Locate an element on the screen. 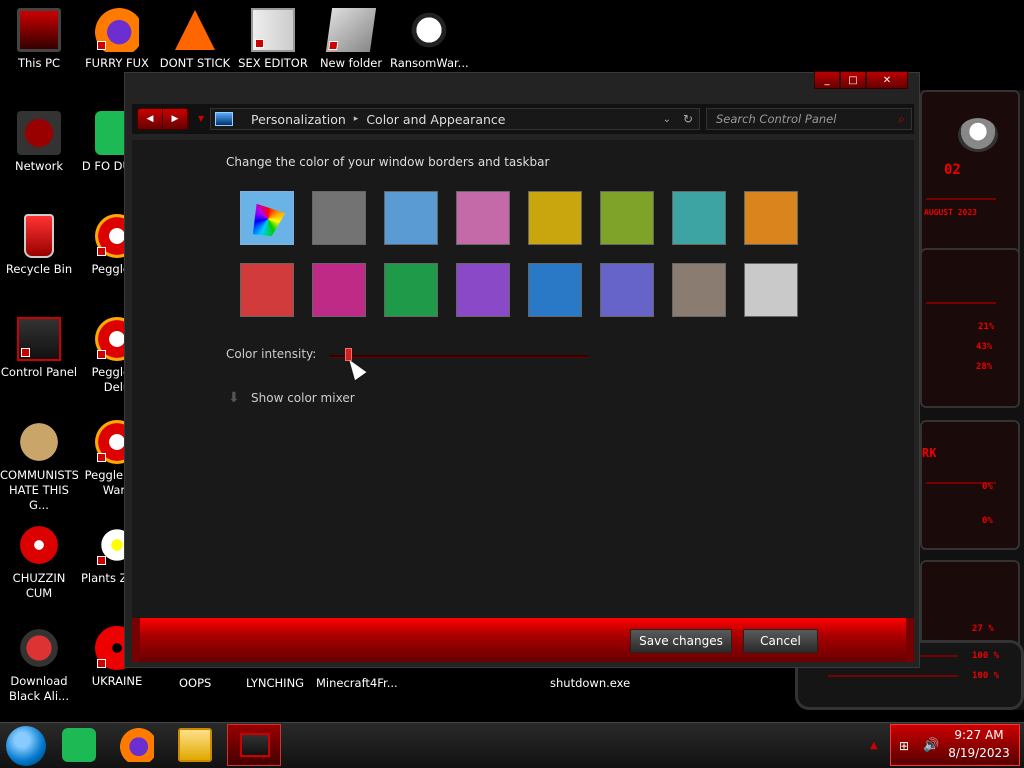 This screenshot has width=1024, height=768. color-swatch-periwinkle is located at coordinates (627, 290).